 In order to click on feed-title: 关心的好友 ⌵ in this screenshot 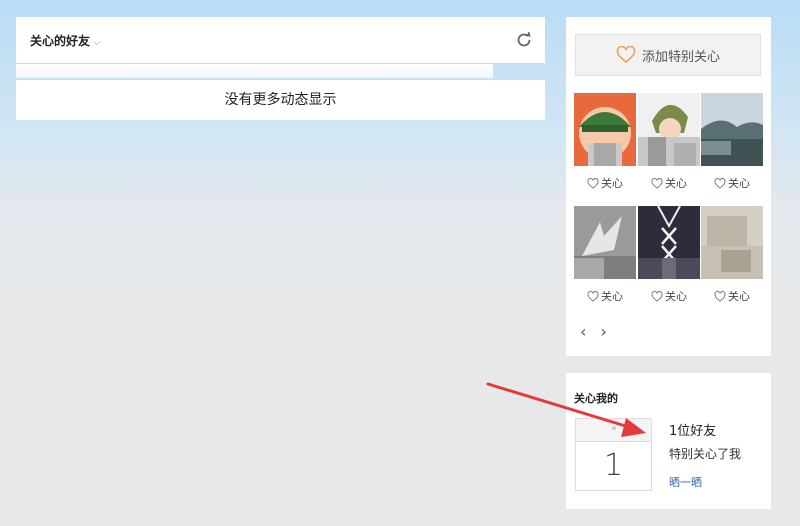, I will do `click(65, 40)`.